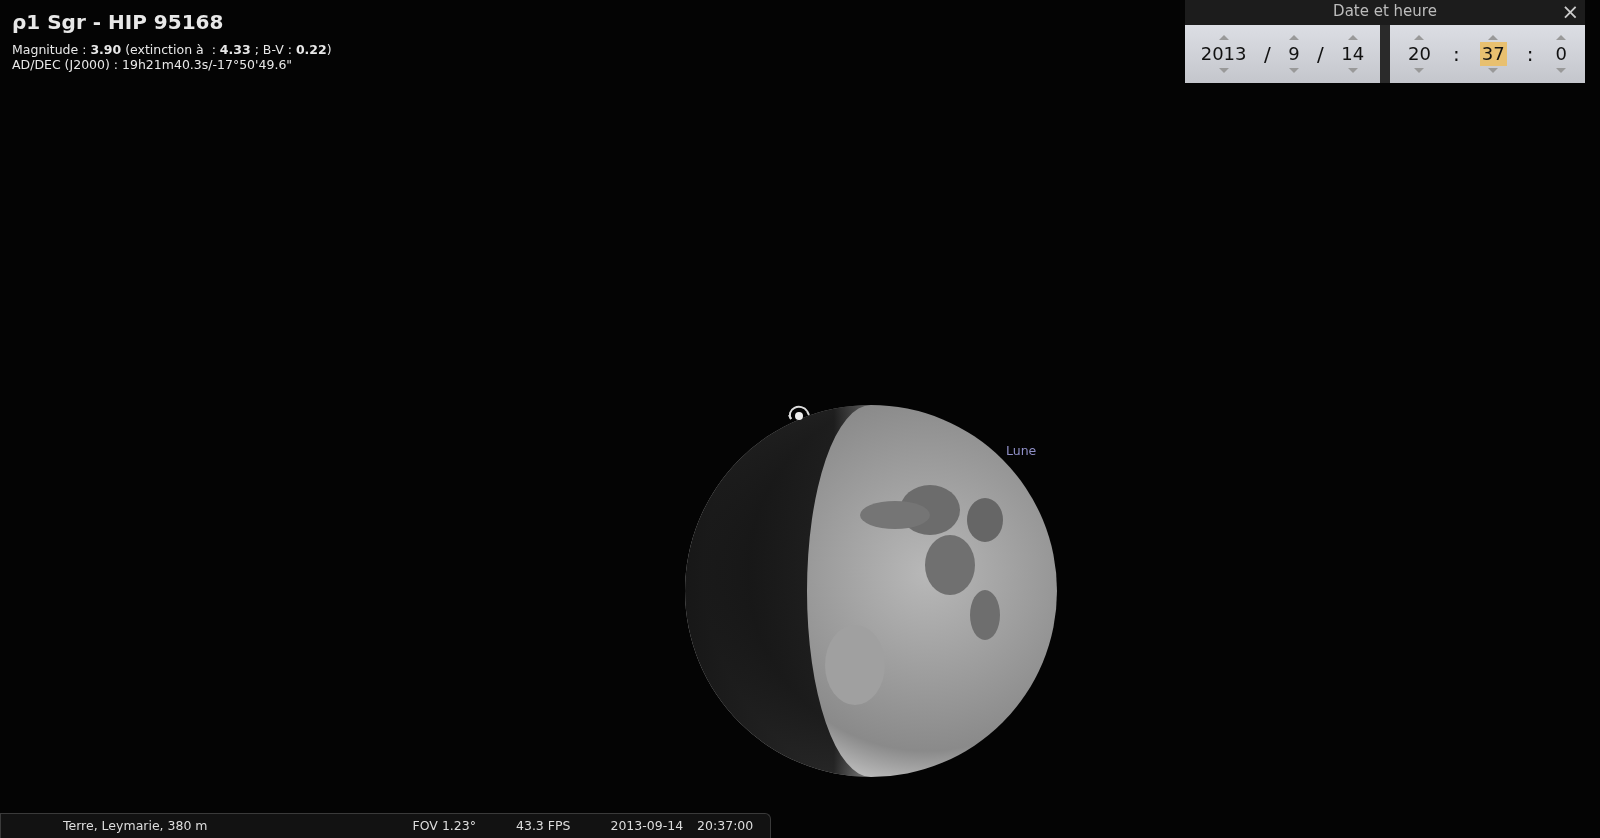  What do you see at coordinates (444, 825) in the screenshot?
I see `fov-text: FOV 1.23°` at bounding box center [444, 825].